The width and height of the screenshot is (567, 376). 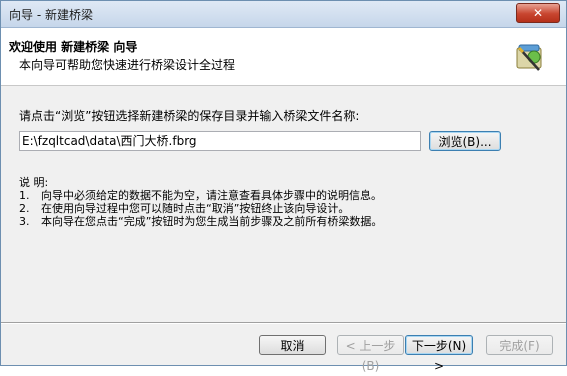 I want to click on note-text: 在使用向导过程中您可以随时点击“取消”按钮终止该向导设计。, so click(x=195, y=208).